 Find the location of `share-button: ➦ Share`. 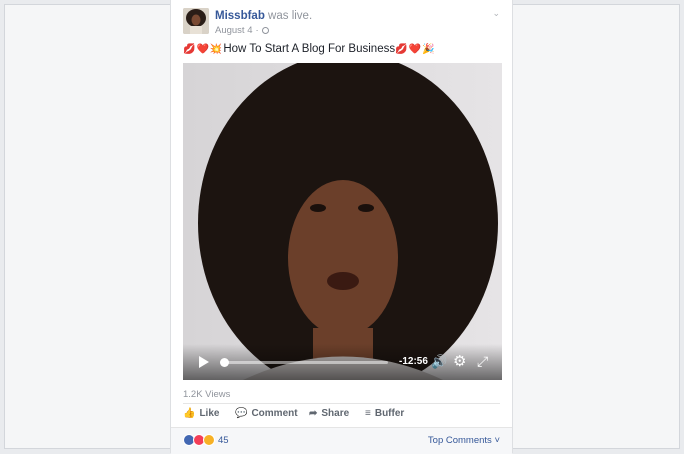

share-button: ➦ Share is located at coordinates (329, 413).